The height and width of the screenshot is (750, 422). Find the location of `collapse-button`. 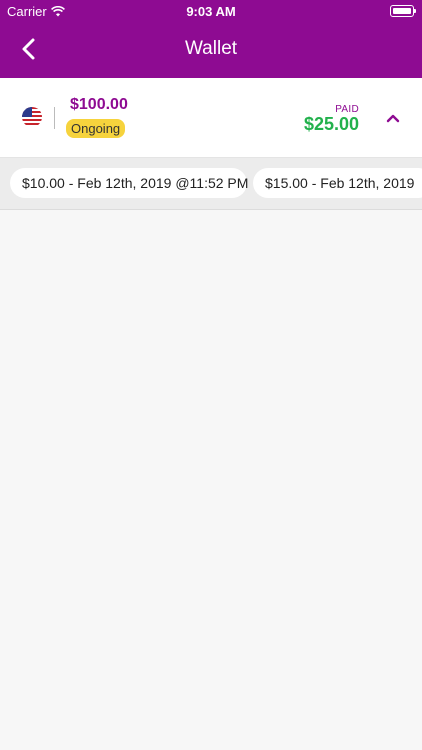

collapse-button is located at coordinates (393, 117).